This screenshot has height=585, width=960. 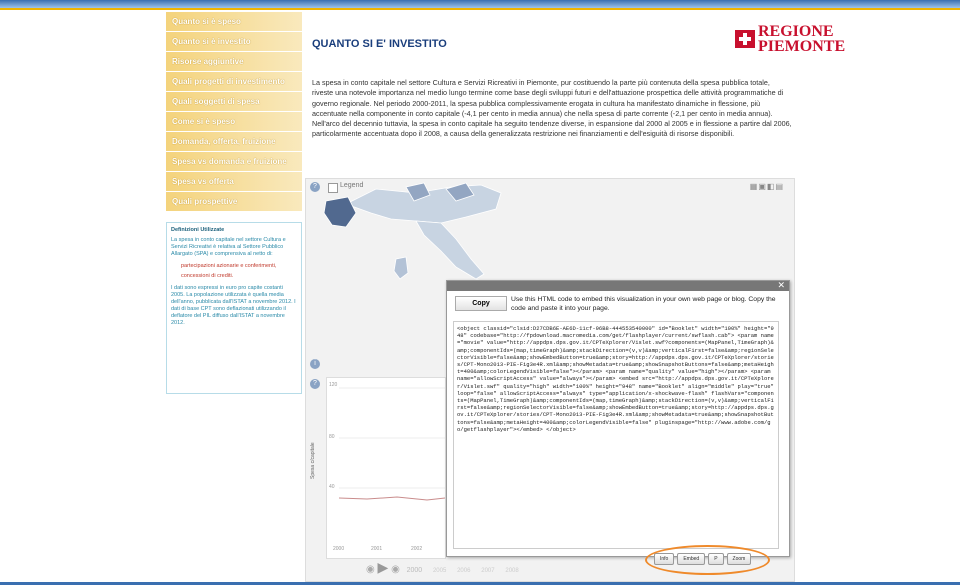 I want to click on regione-piemonte-logo: REGIONE PIEMONTE, so click(x=790, y=39).